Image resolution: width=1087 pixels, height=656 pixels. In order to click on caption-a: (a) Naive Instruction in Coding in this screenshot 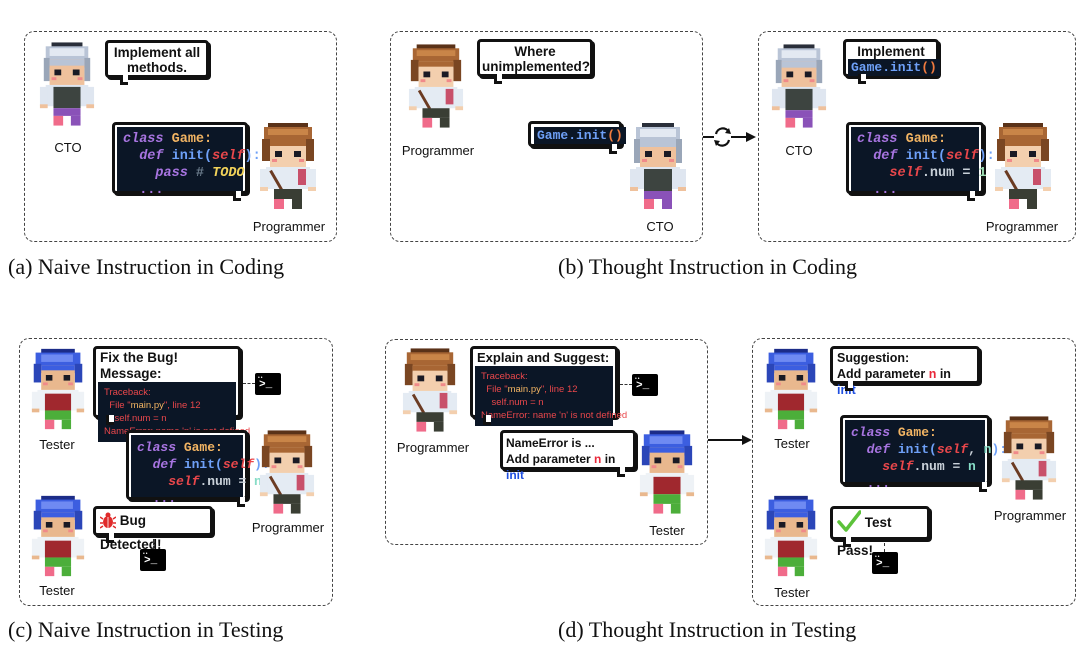, I will do `click(146, 266)`.